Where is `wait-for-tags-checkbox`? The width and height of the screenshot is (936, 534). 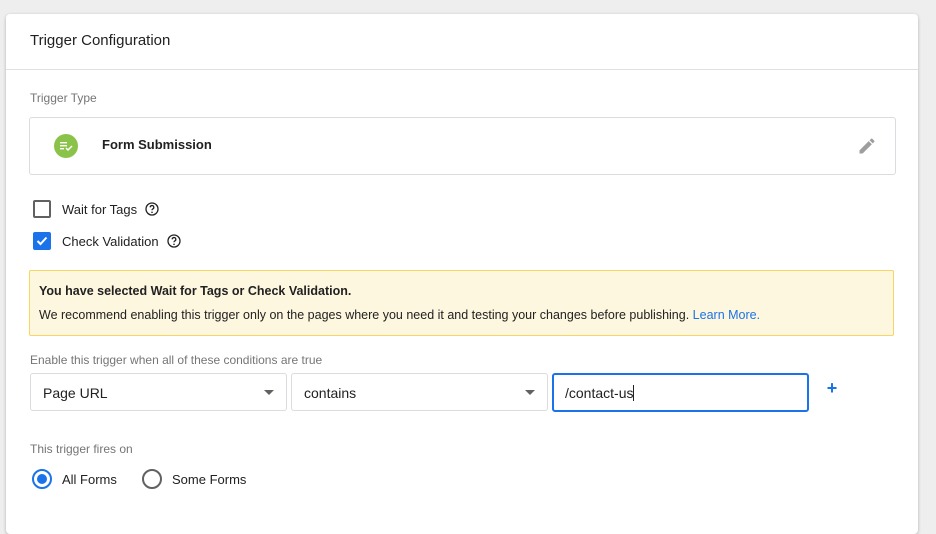
wait-for-tags-checkbox is located at coordinates (42, 209).